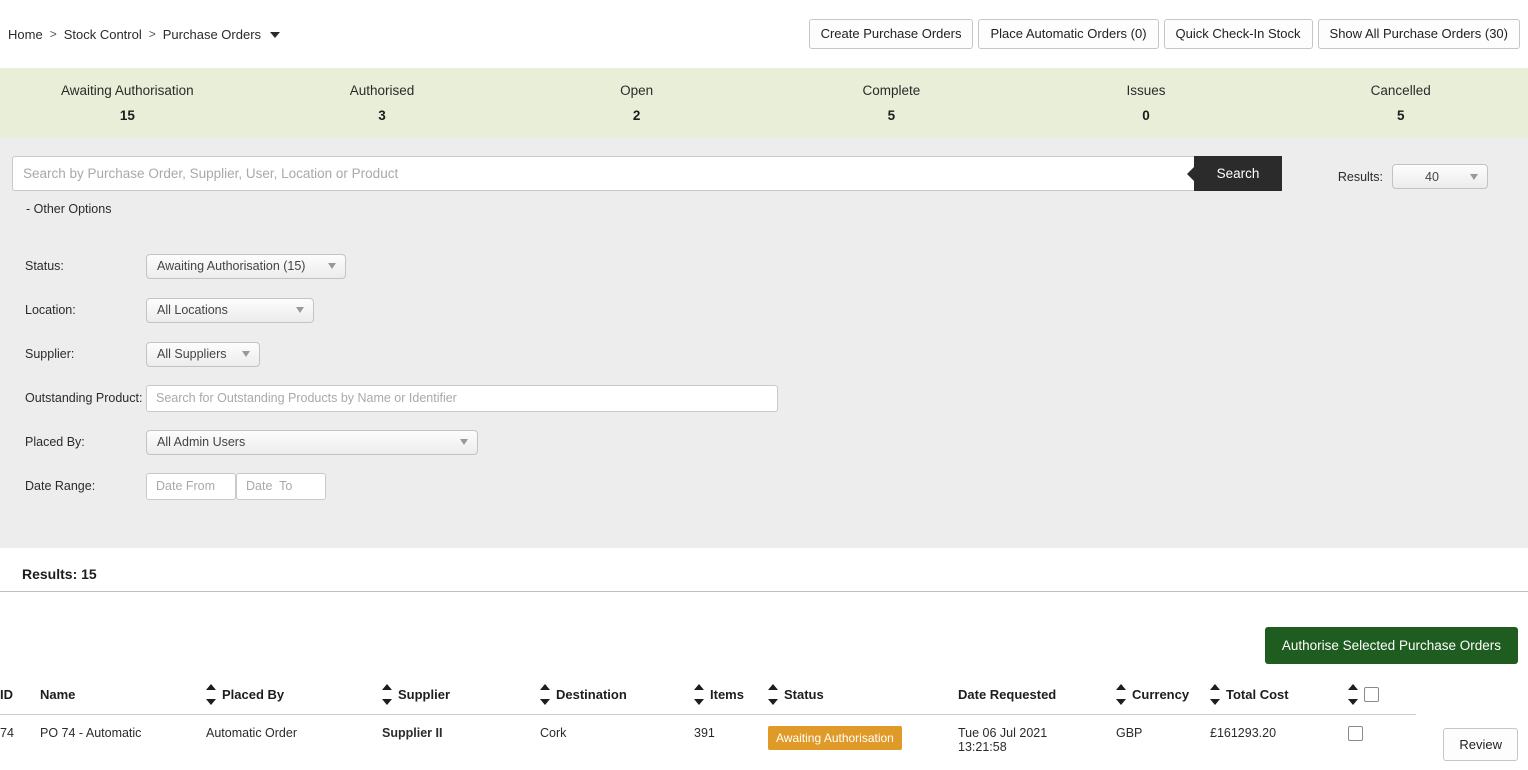 Image resolution: width=1528 pixels, height=770 pixels. I want to click on place-automatic-orders-button: Place Automatic Orders (0), so click(1068, 34).